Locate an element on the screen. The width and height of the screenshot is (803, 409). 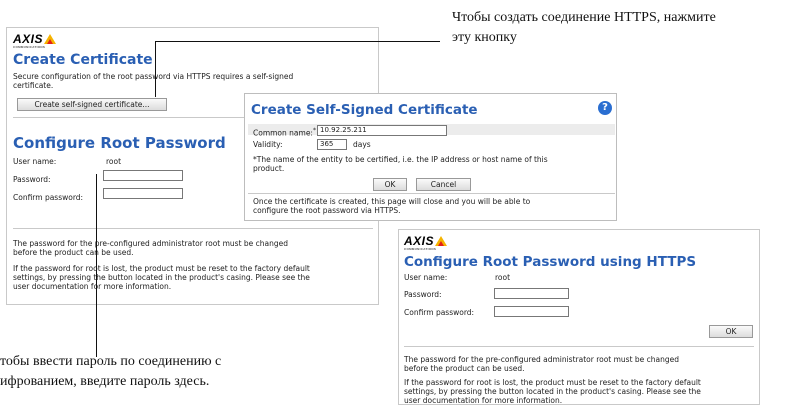
https-note2-line3: user documentation for more information. is located at coordinates (483, 400).